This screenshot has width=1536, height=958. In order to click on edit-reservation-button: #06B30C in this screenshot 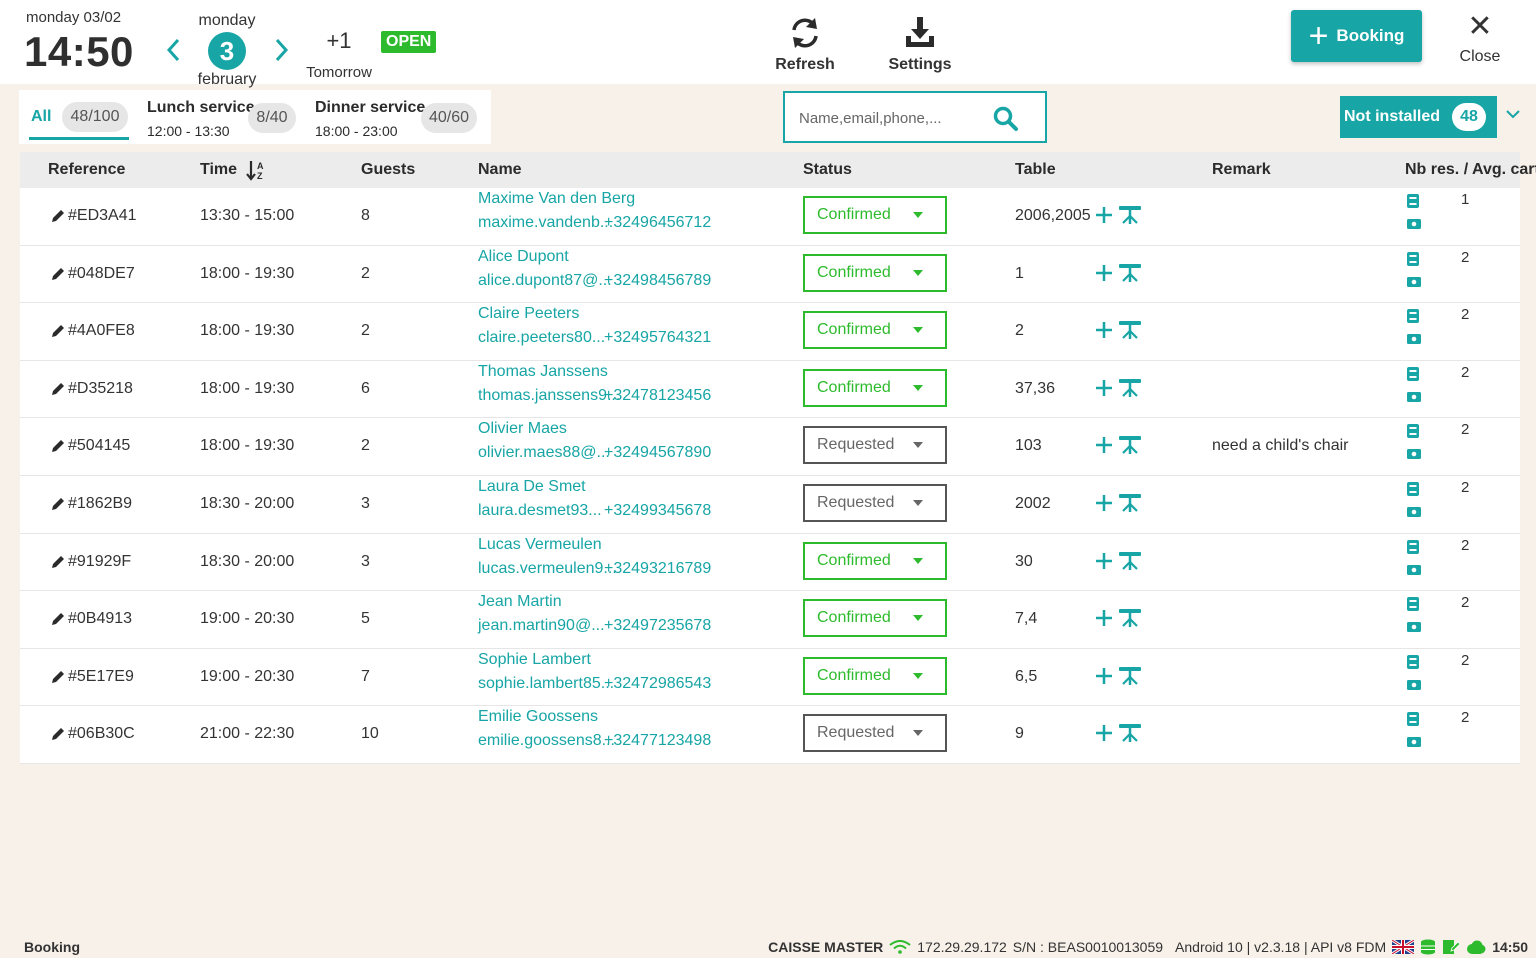, I will do `click(92, 734)`.